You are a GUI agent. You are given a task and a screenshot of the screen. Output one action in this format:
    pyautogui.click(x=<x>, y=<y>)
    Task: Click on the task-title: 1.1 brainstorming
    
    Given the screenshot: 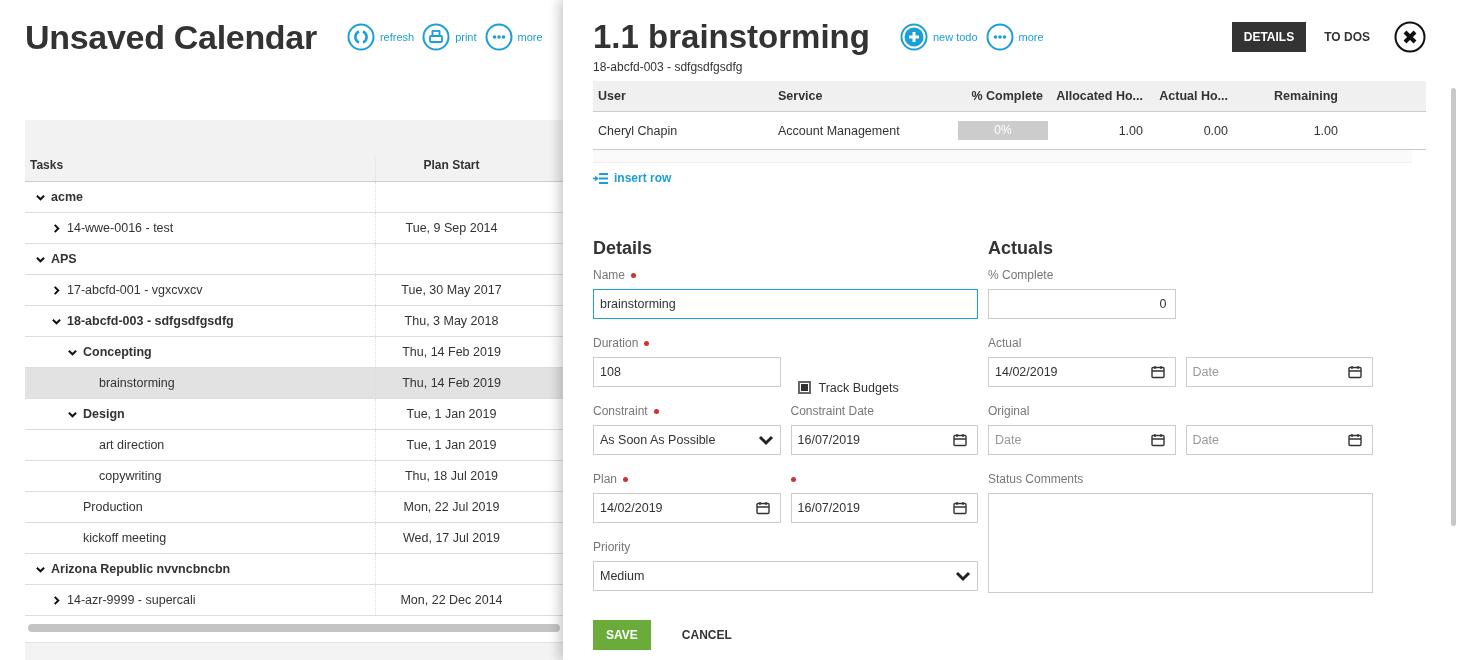 What is the action you would take?
    pyautogui.click(x=731, y=37)
    